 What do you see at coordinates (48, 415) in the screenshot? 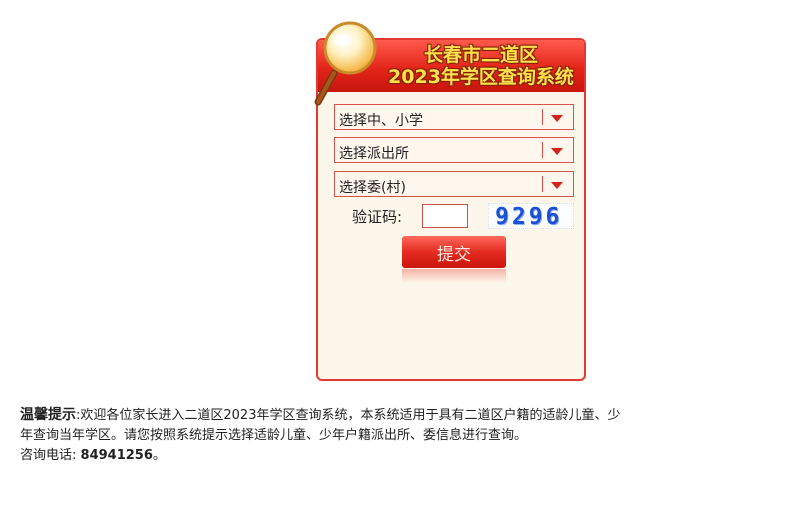
I see `notice-heading: 温馨提示` at bounding box center [48, 415].